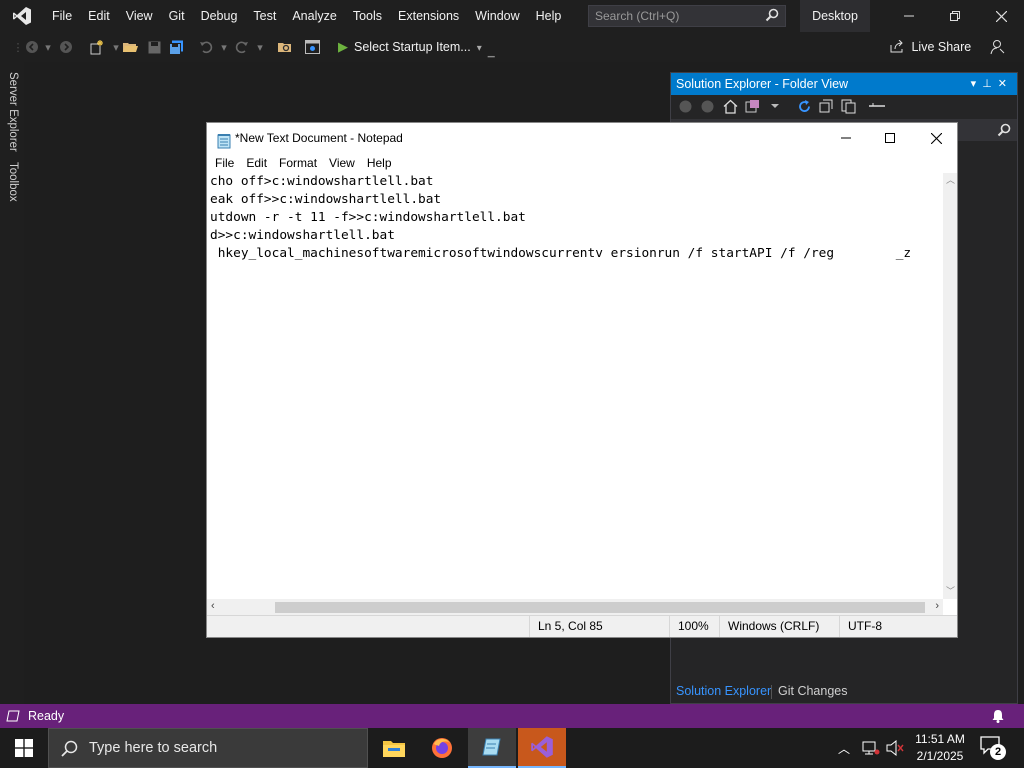  Describe the element at coordinates (13, 182) in the screenshot. I see `toolbox-tab: Toolbox` at that location.